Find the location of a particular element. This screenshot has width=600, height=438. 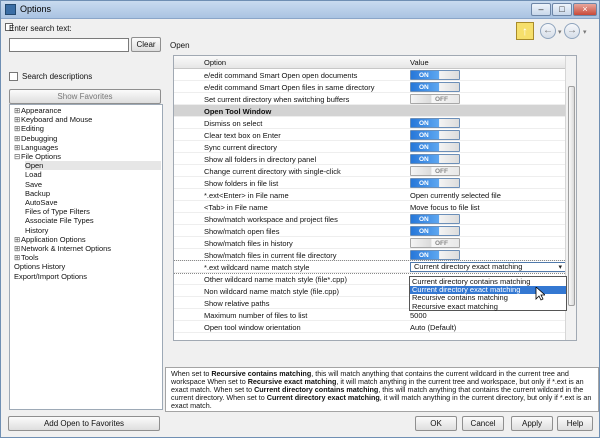

back-history-chevron-icon: ▾ is located at coordinates (560, 32).